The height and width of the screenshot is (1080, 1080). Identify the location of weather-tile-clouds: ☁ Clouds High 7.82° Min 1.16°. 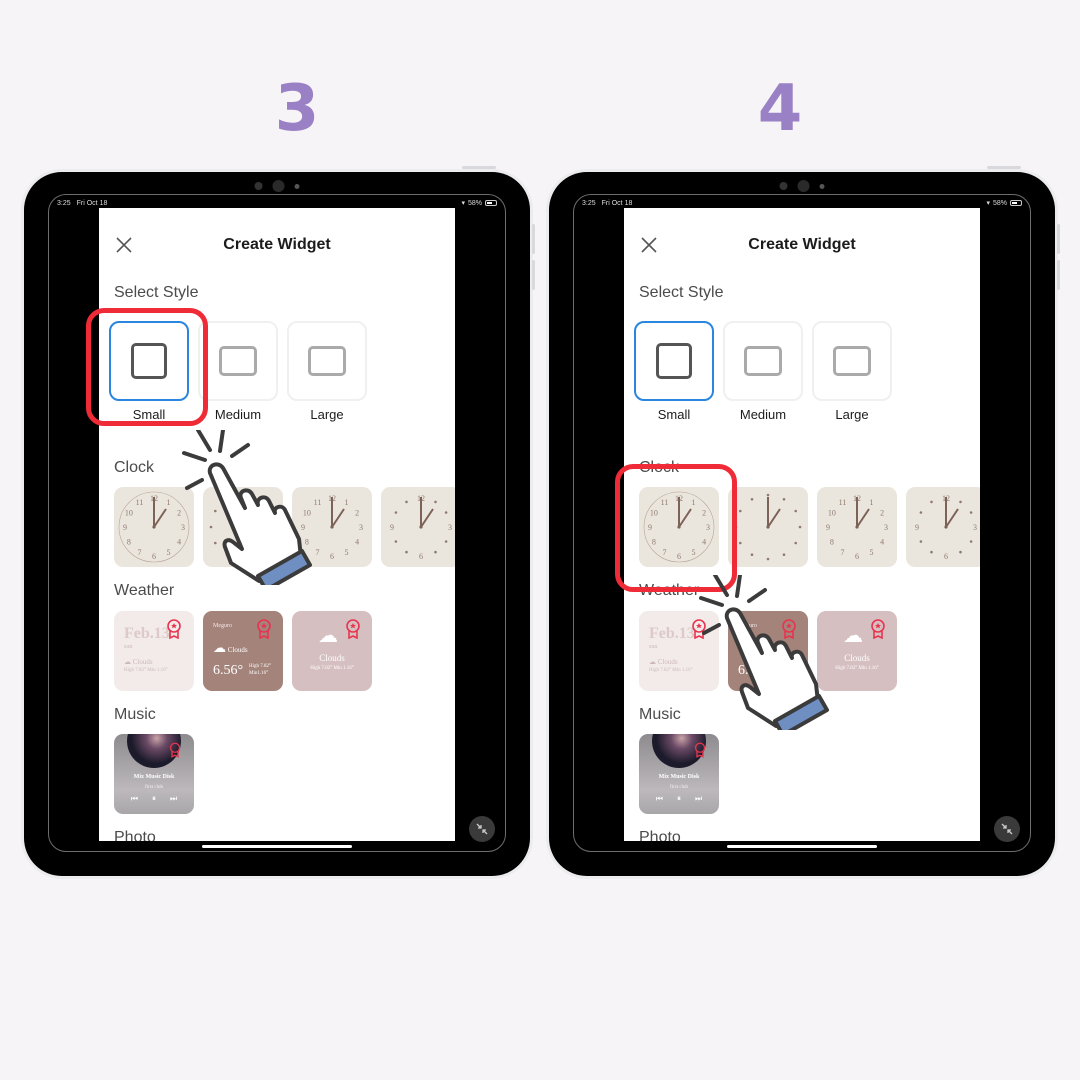
(332, 651).